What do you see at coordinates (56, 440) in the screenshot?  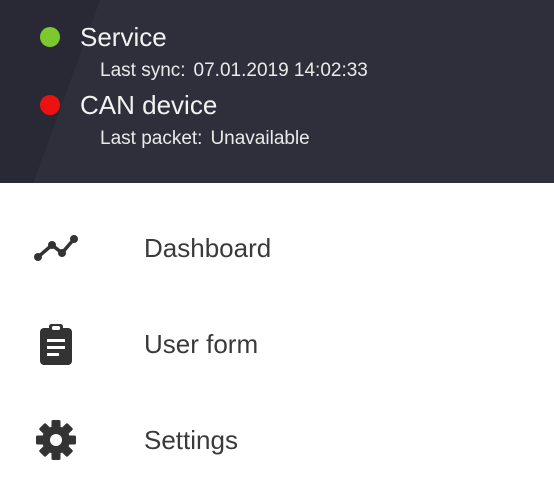 I see `gear-icon` at bounding box center [56, 440].